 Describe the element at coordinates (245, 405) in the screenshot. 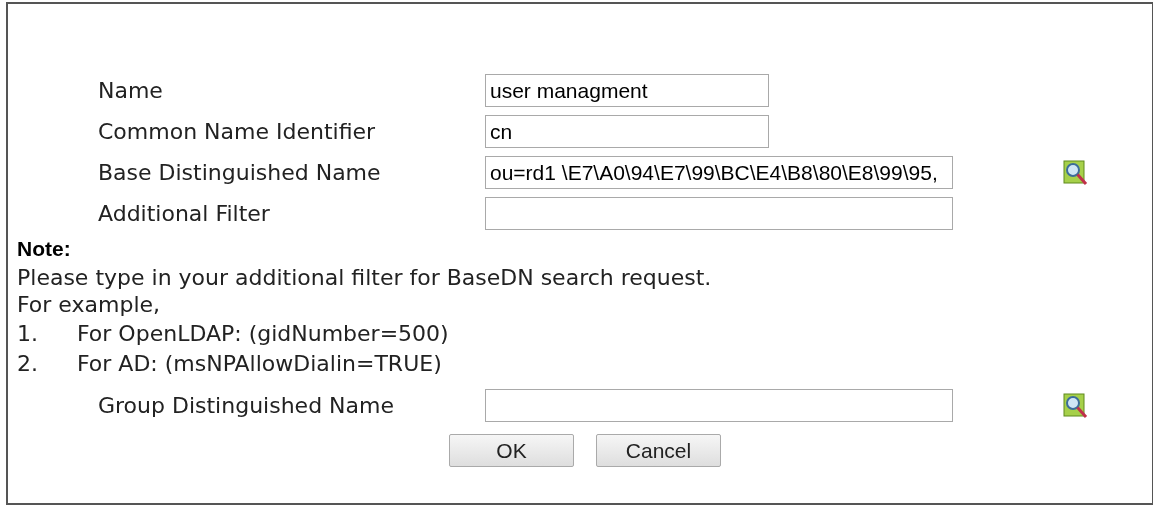

I see `field-label: Group Distinguished Name` at that location.